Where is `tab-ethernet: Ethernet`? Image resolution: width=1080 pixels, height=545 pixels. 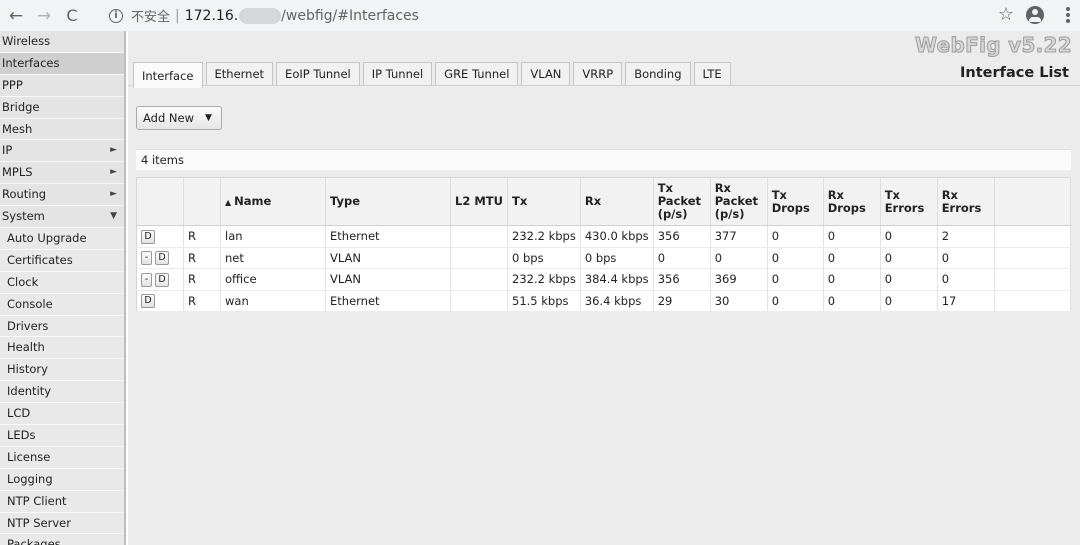
tab-ethernet: Ethernet is located at coordinates (239, 74).